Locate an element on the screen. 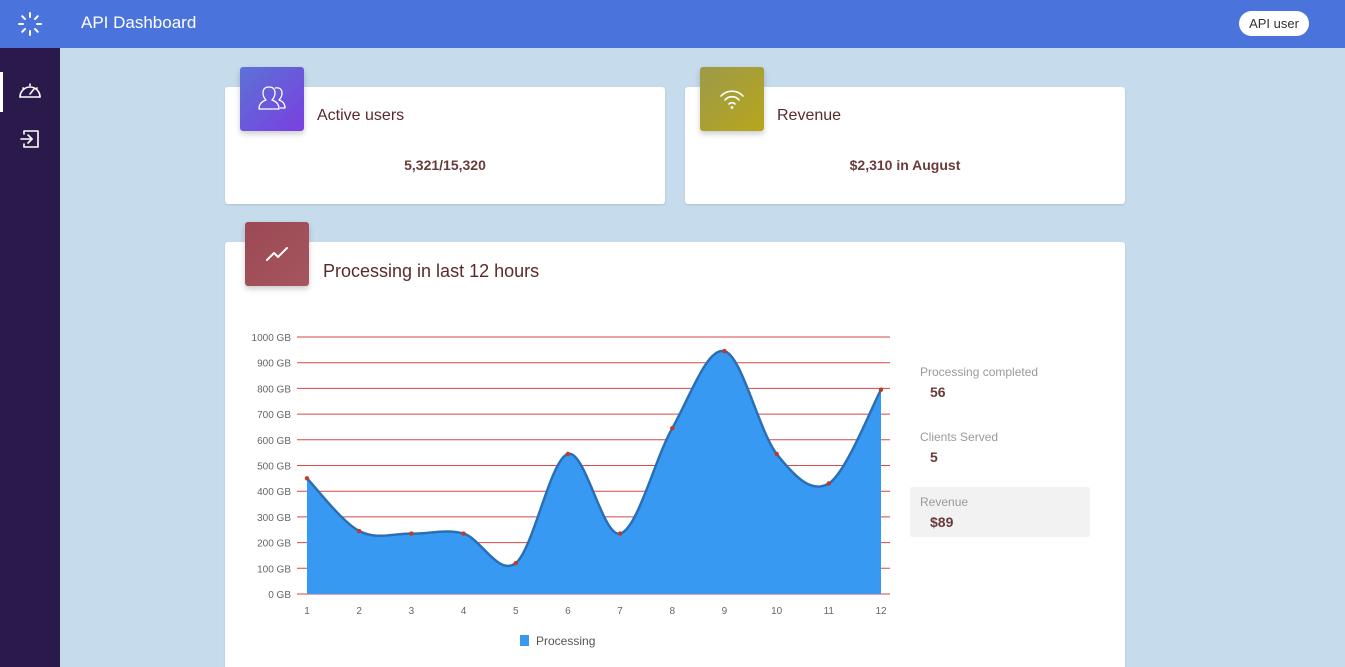 The width and height of the screenshot is (1345, 667). x-tick-label: 8 is located at coordinates (672, 611).